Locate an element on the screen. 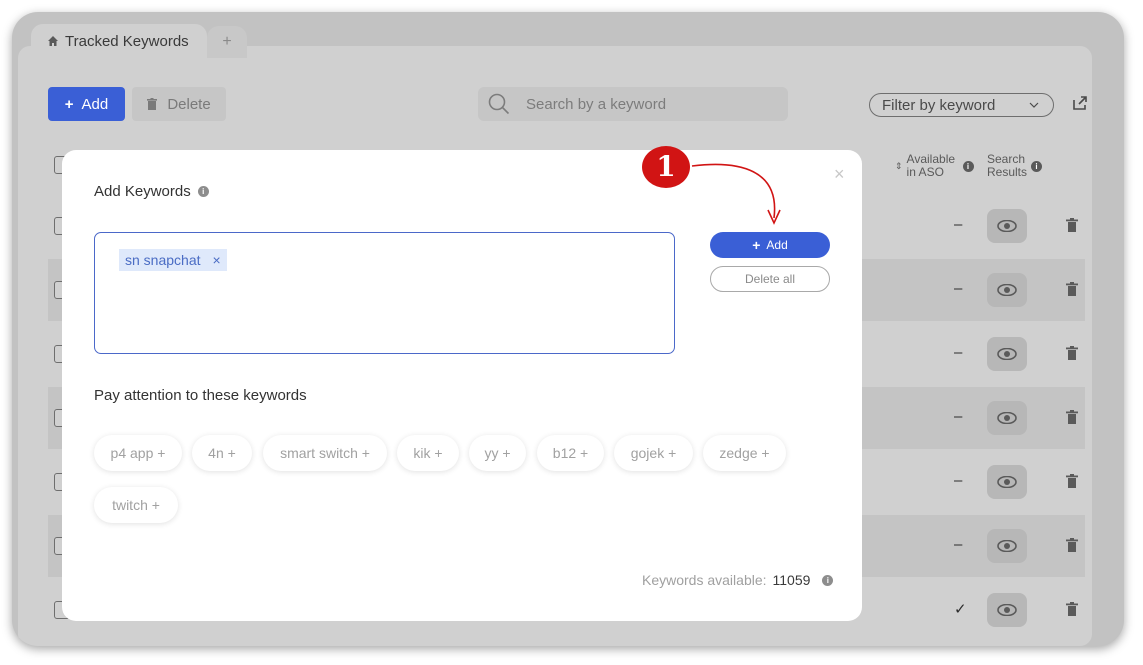 This screenshot has height=665, width=1143. sort-icon: ⇕ is located at coordinates (899, 165).